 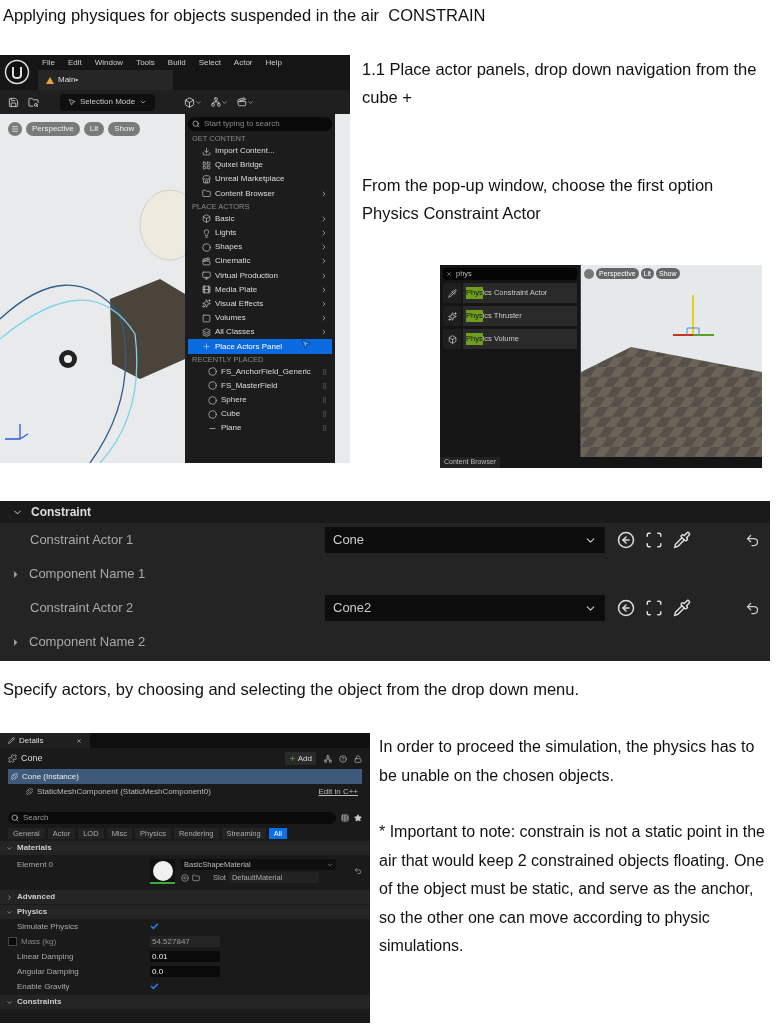 I want to click on caret-icon, so click(x=9, y=848).